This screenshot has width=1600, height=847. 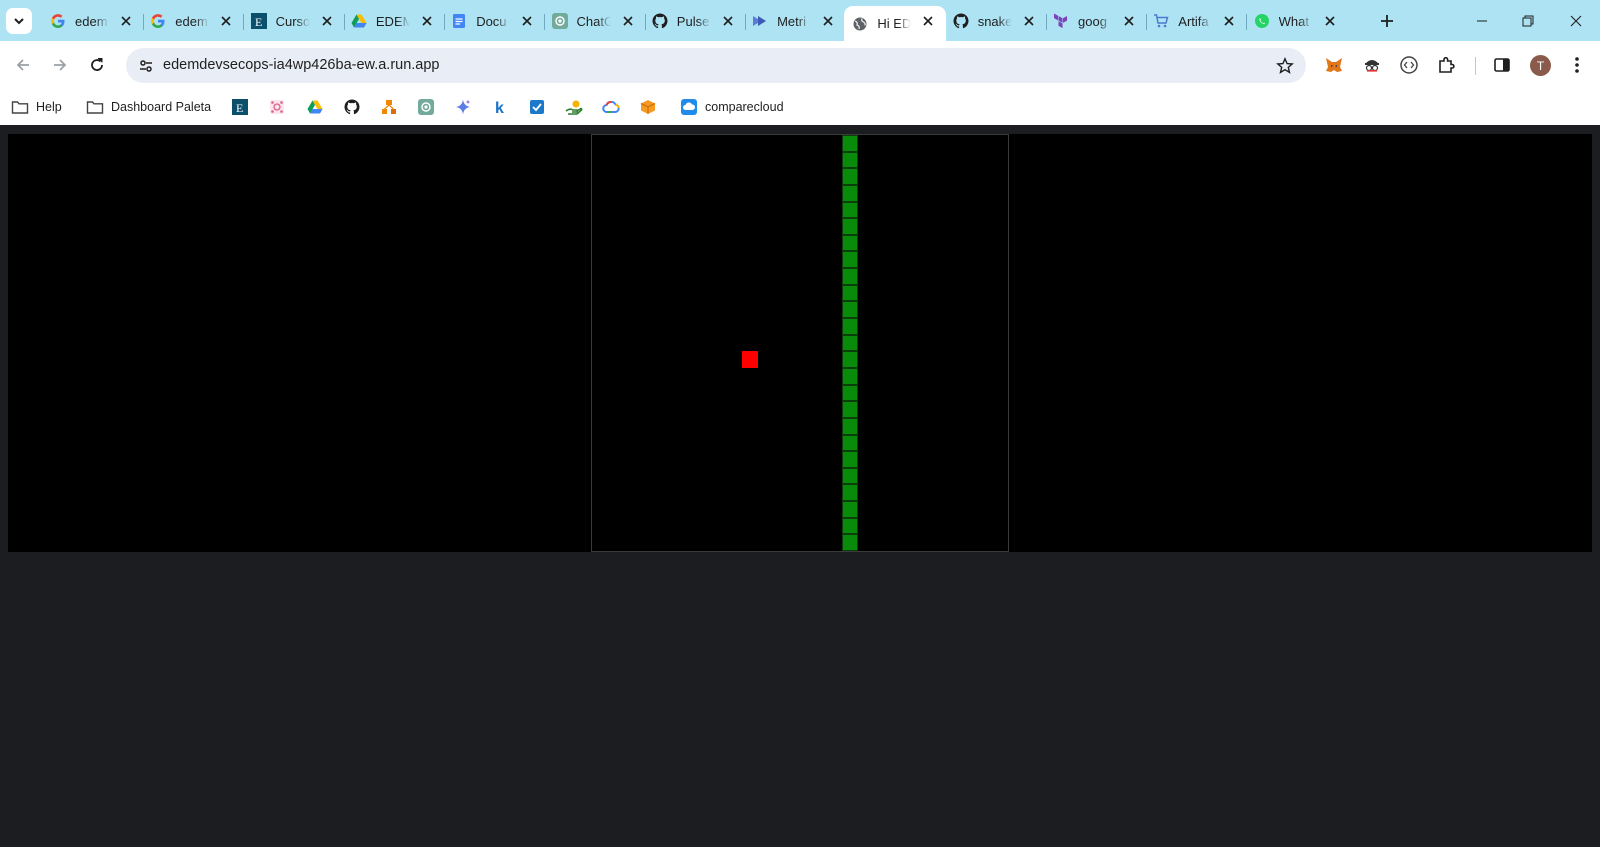 What do you see at coordinates (294, 21) in the screenshot?
I see `tab: E Curso` at bounding box center [294, 21].